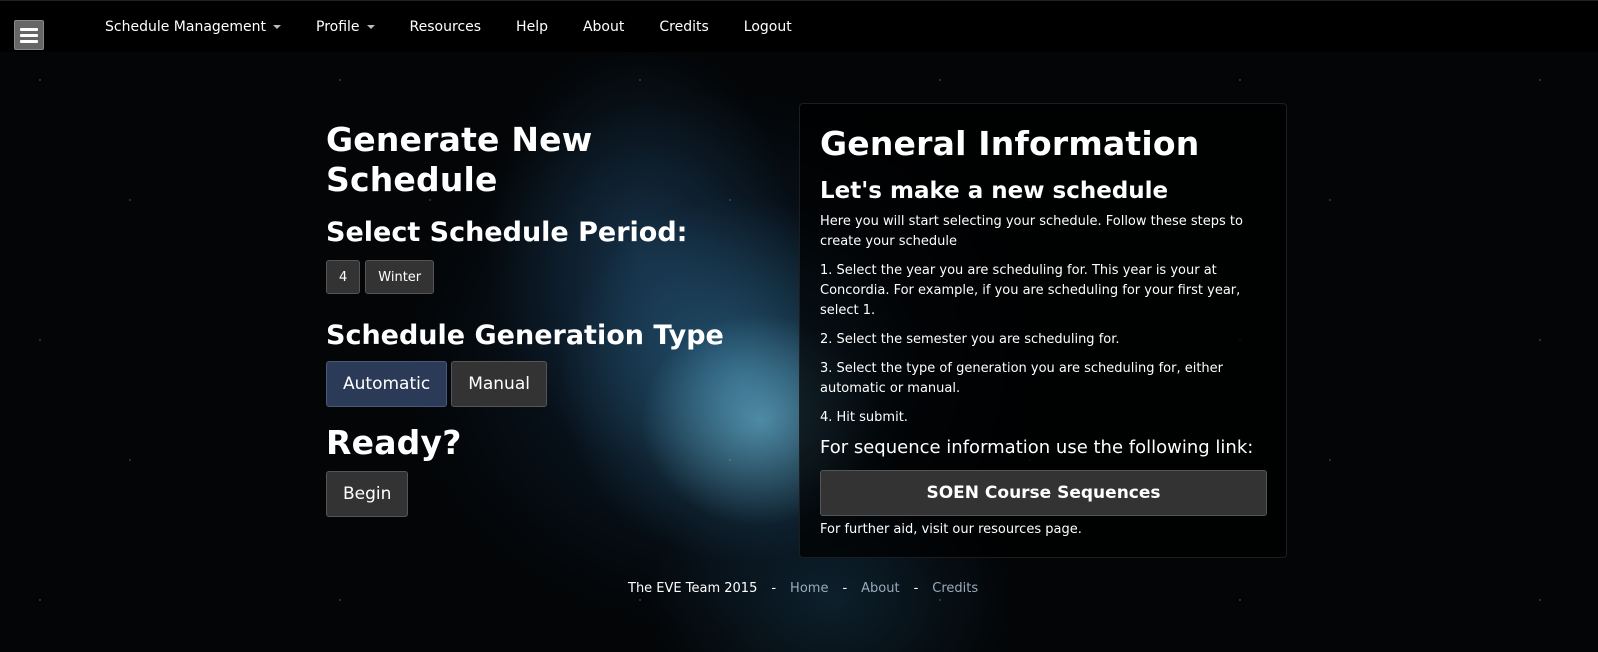 This screenshot has width=1598, height=652. What do you see at coordinates (343, 277) in the screenshot?
I see `year-select-button: 4` at bounding box center [343, 277].